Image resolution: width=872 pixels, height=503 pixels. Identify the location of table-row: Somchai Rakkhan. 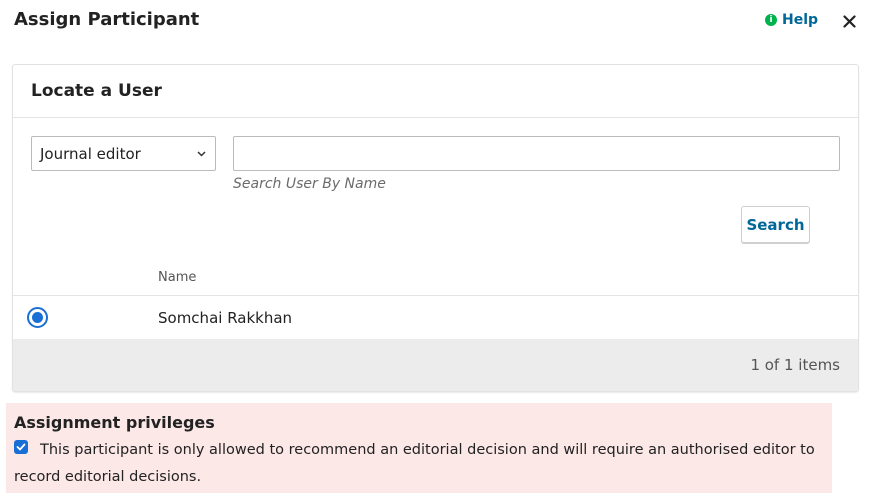
(435, 317).